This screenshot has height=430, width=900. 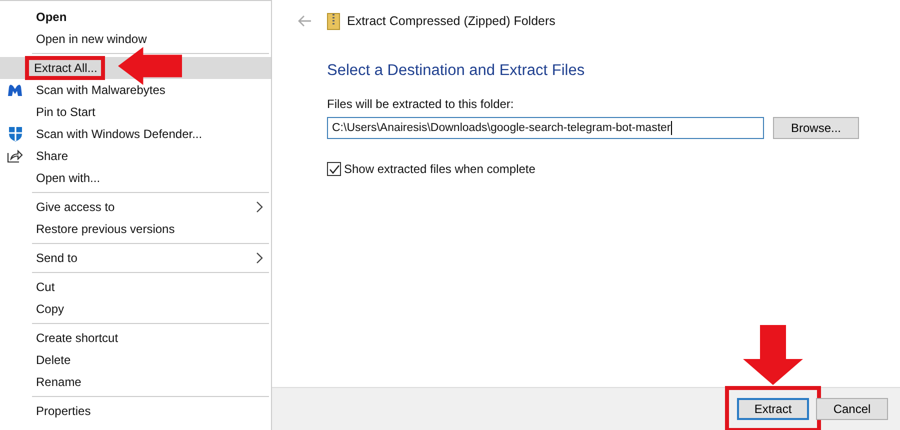 What do you see at coordinates (456, 71) in the screenshot?
I see `dialog-heading: Select a Destination and Extract Files` at bounding box center [456, 71].